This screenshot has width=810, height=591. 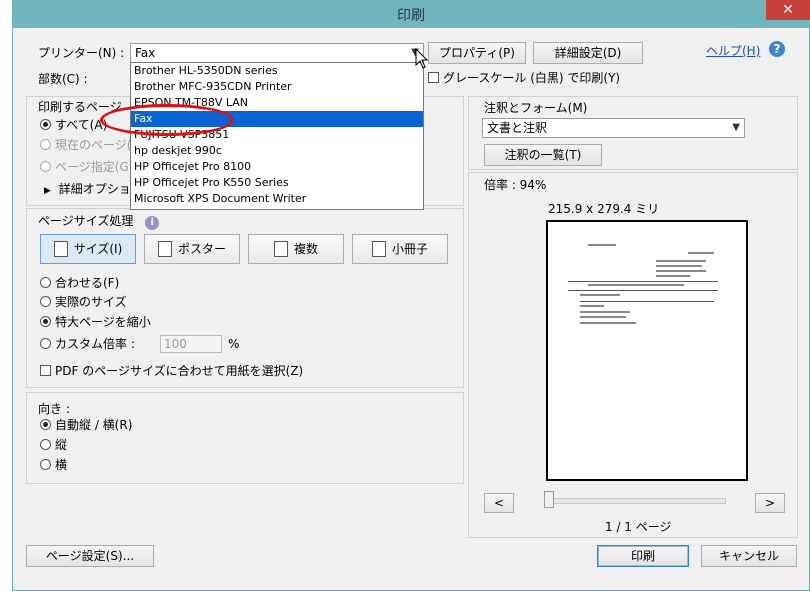 What do you see at coordinates (54, 409) in the screenshot?
I see `orientation-label: 向き :` at bounding box center [54, 409].